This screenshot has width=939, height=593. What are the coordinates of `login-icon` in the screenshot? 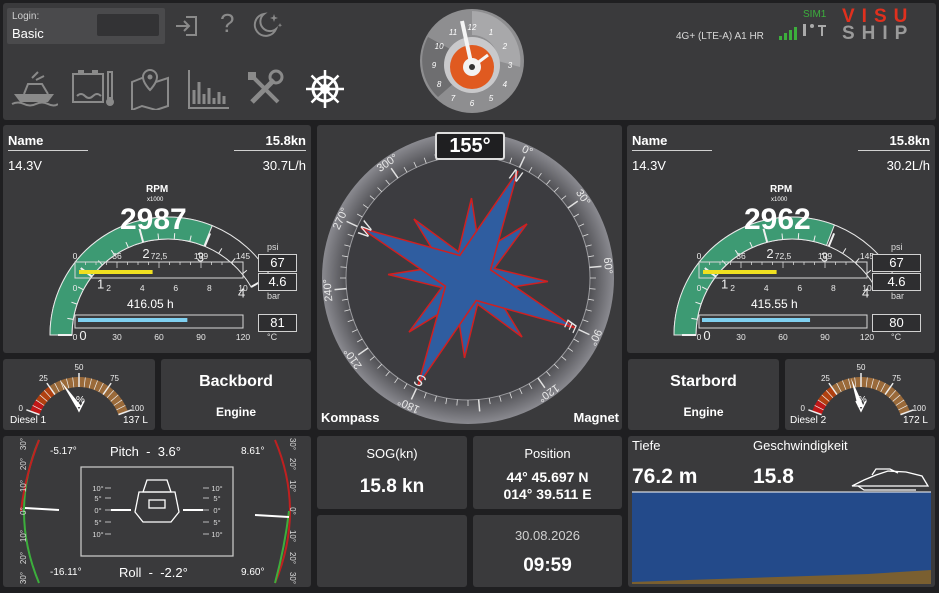 It's located at (187, 26).